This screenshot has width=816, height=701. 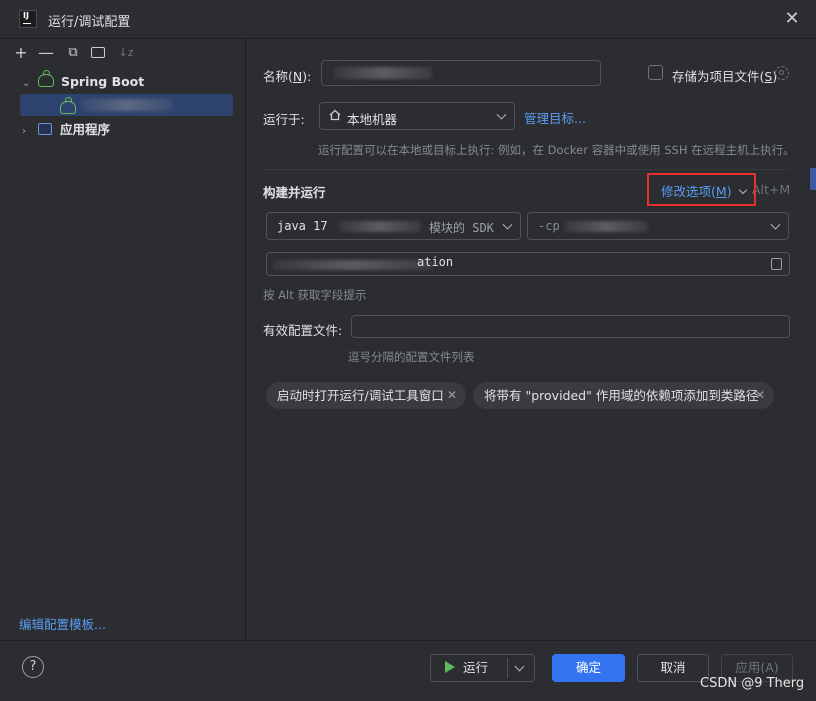 I want to click on run-on-value: 本地机器, so click(x=372, y=119).